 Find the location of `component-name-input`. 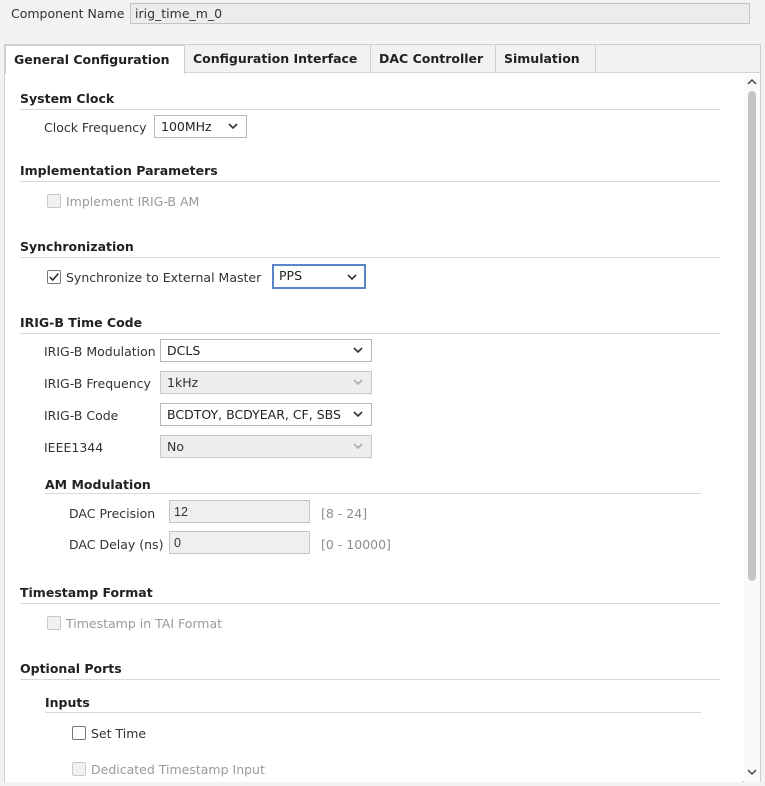

component-name-input is located at coordinates (440, 13).